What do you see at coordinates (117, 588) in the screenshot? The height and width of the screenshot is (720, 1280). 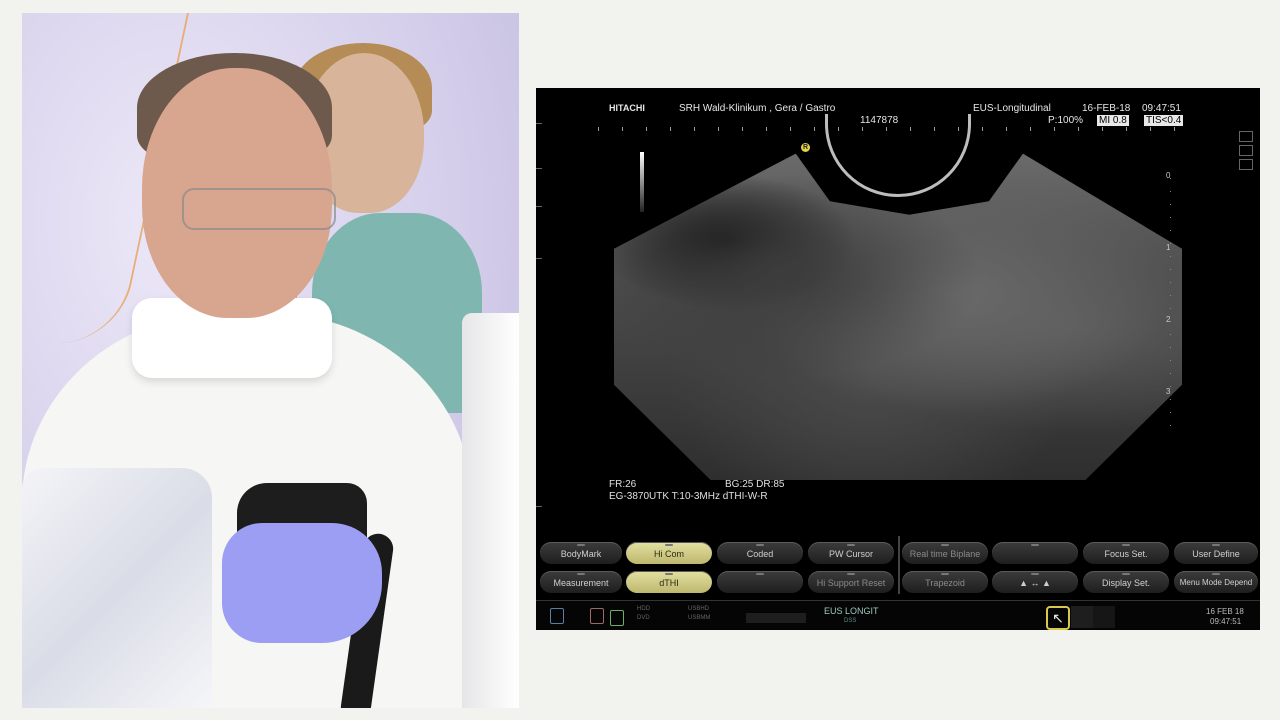 I see `plastic-cover` at bounding box center [117, 588].